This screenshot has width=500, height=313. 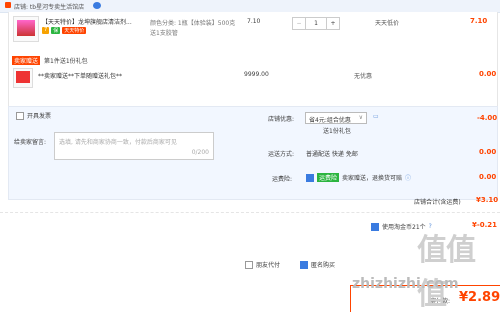 What do you see at coordinates (376, 116) in the screenshot?
I see `chat-icon: ▭` at bounding box center [376, 116].